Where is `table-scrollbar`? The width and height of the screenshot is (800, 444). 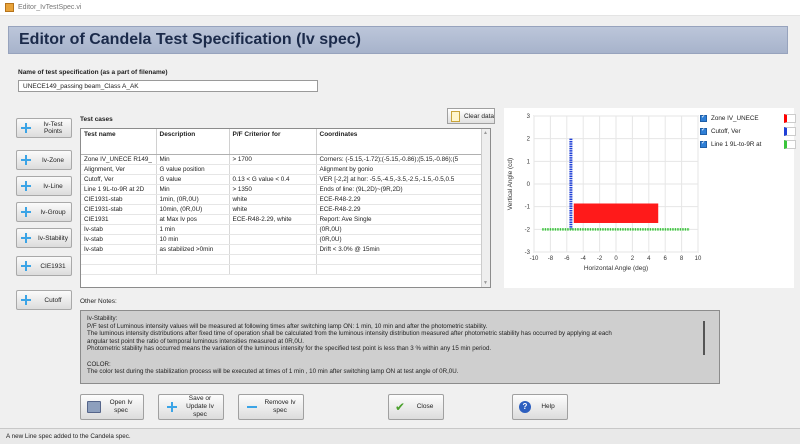 table-scrollbar is located at coordinates (485, 208).